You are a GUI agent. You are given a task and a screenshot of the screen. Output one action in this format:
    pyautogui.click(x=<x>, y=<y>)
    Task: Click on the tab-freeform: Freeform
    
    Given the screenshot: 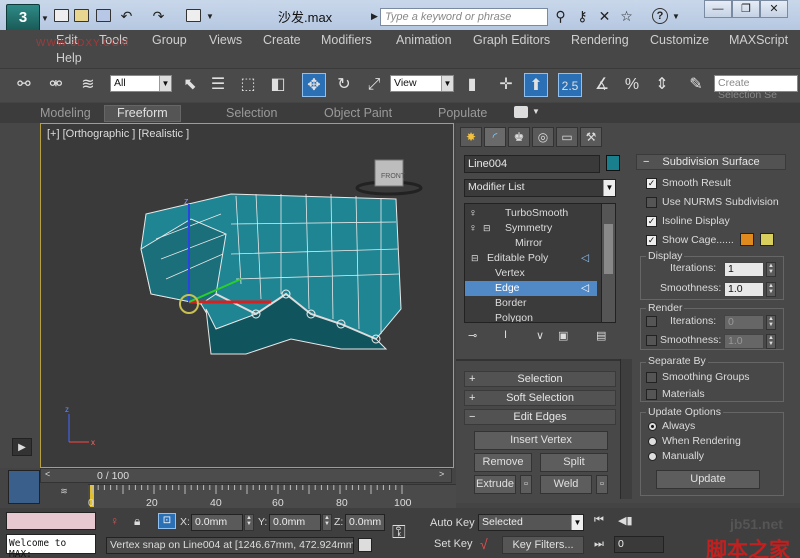 What is the action you would take?
    pyautogui.click(x=142, y=113)
    